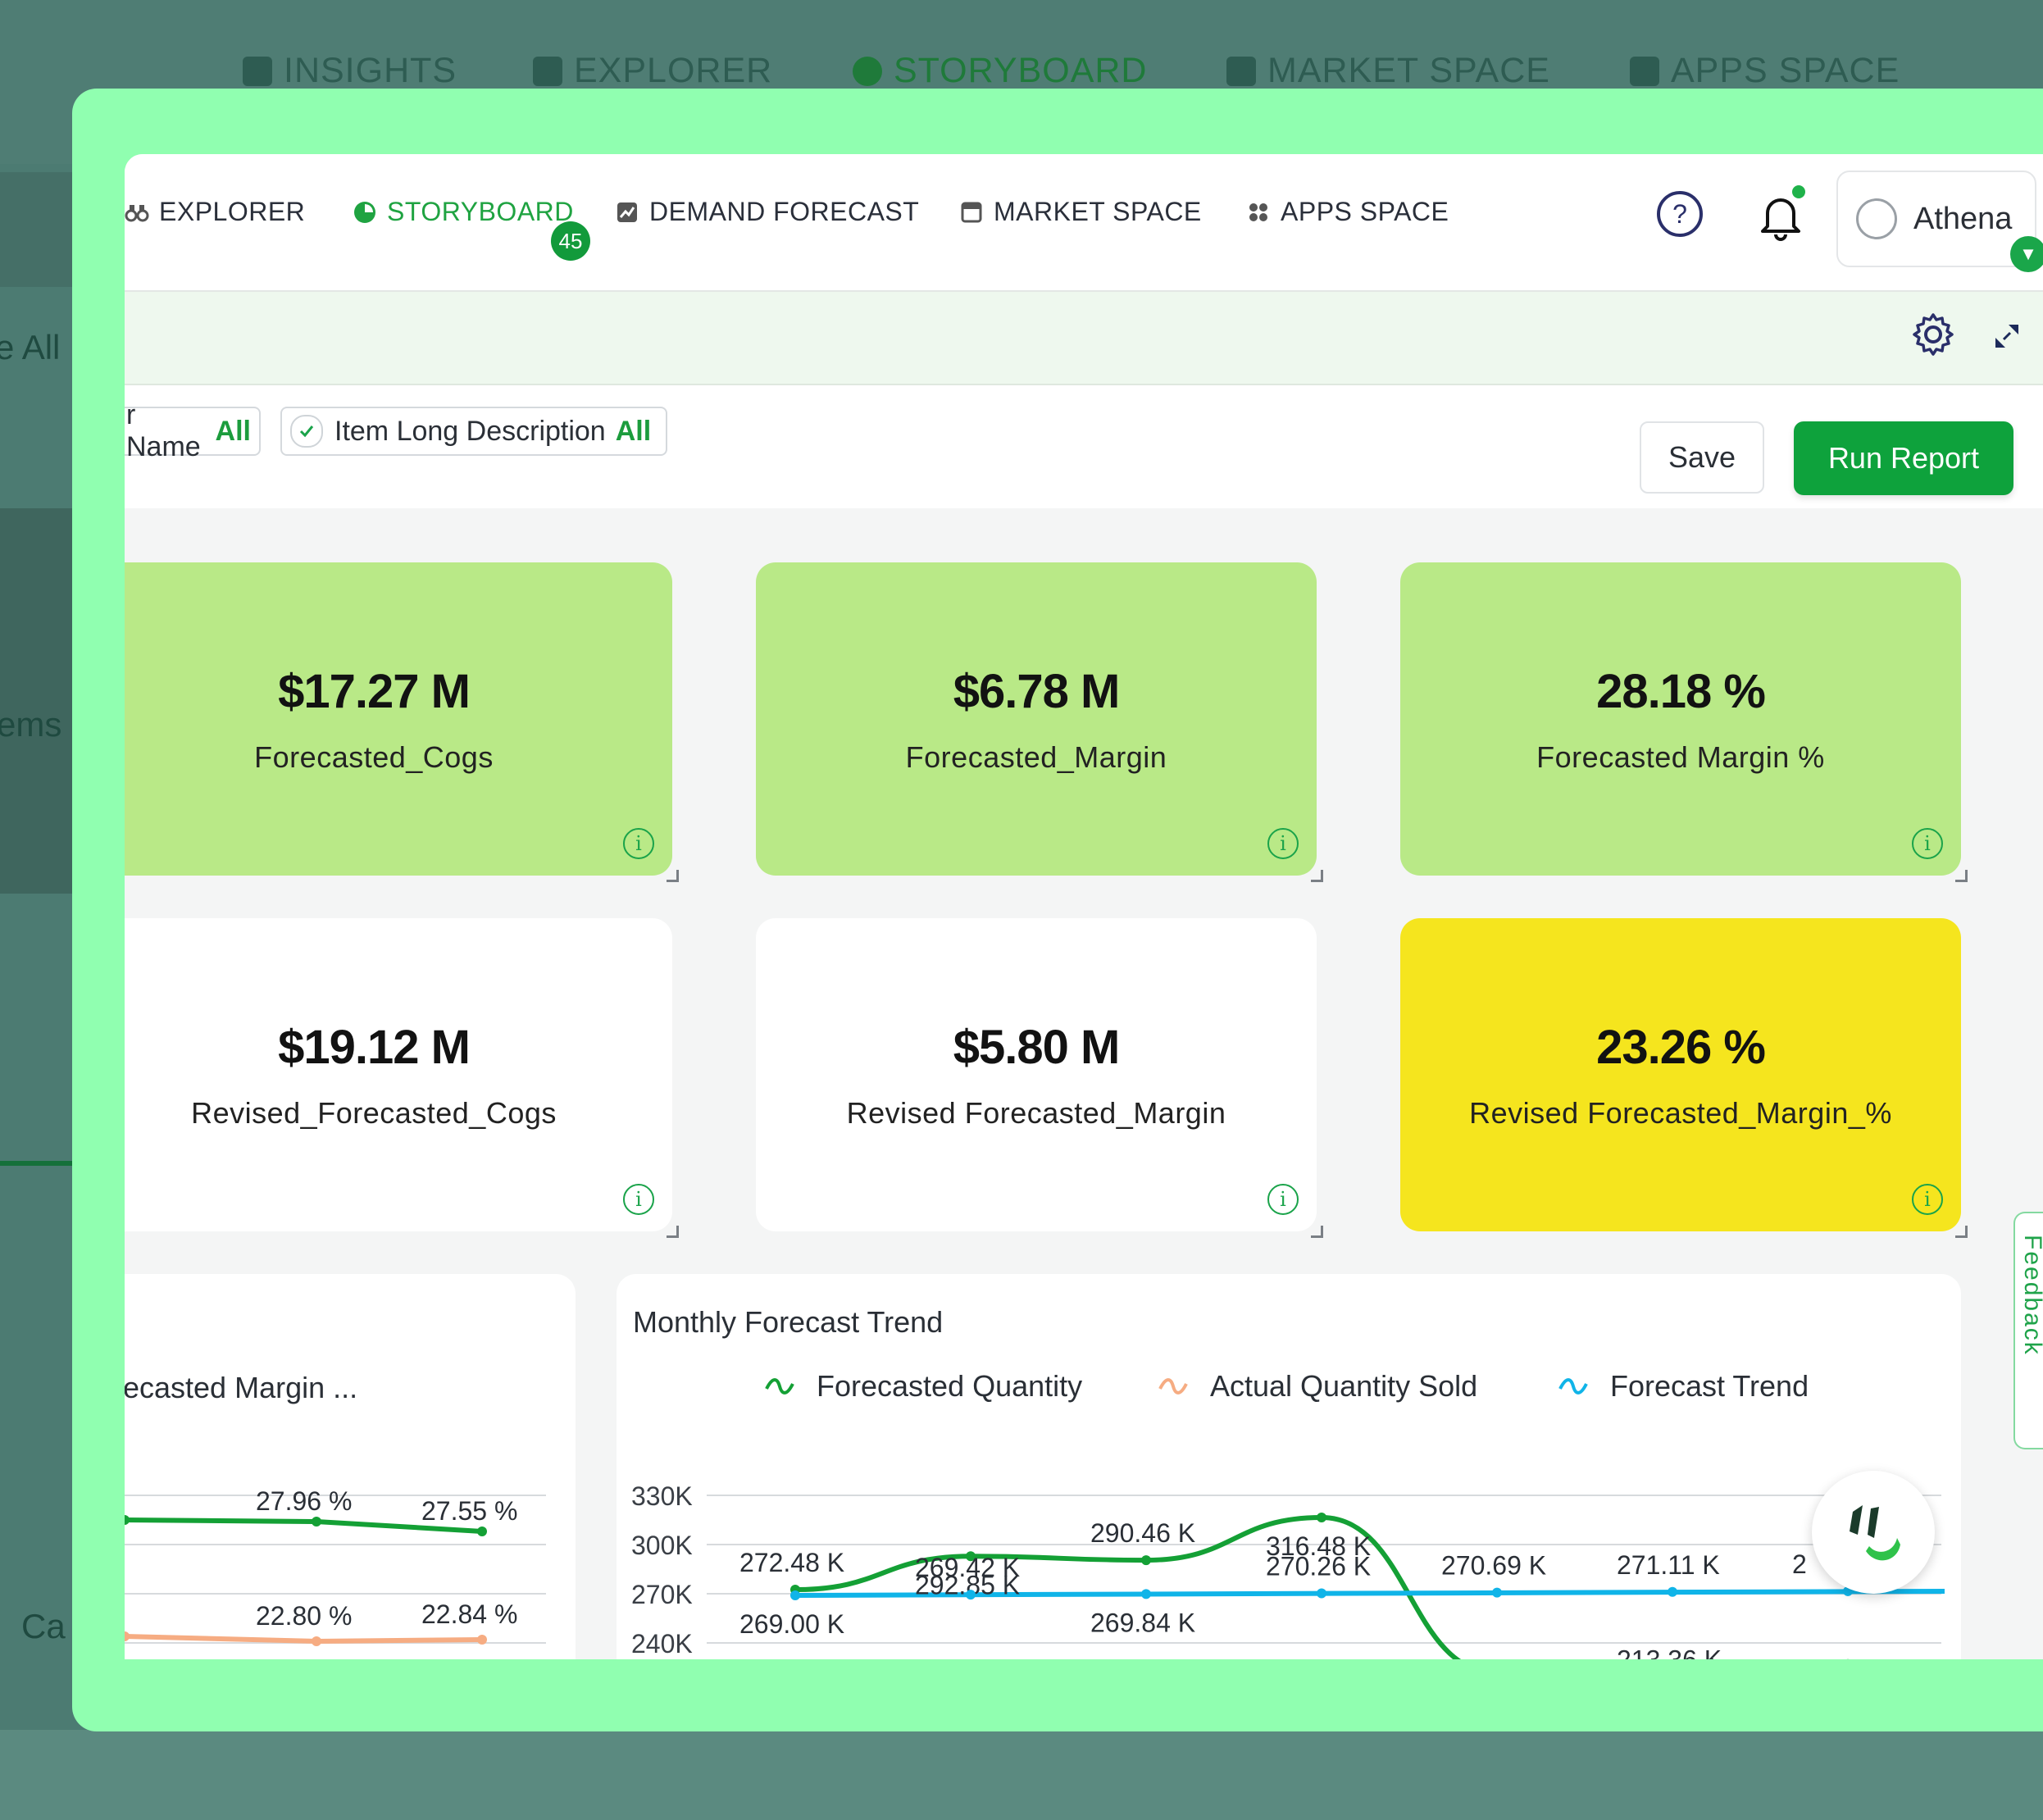 This screenshot has height=1820, width=2043. What do you see at coordinates (2026, 254) in the screenshot?
I see `chevron-down-icon: ▼` at bounding box center [2026, 254].